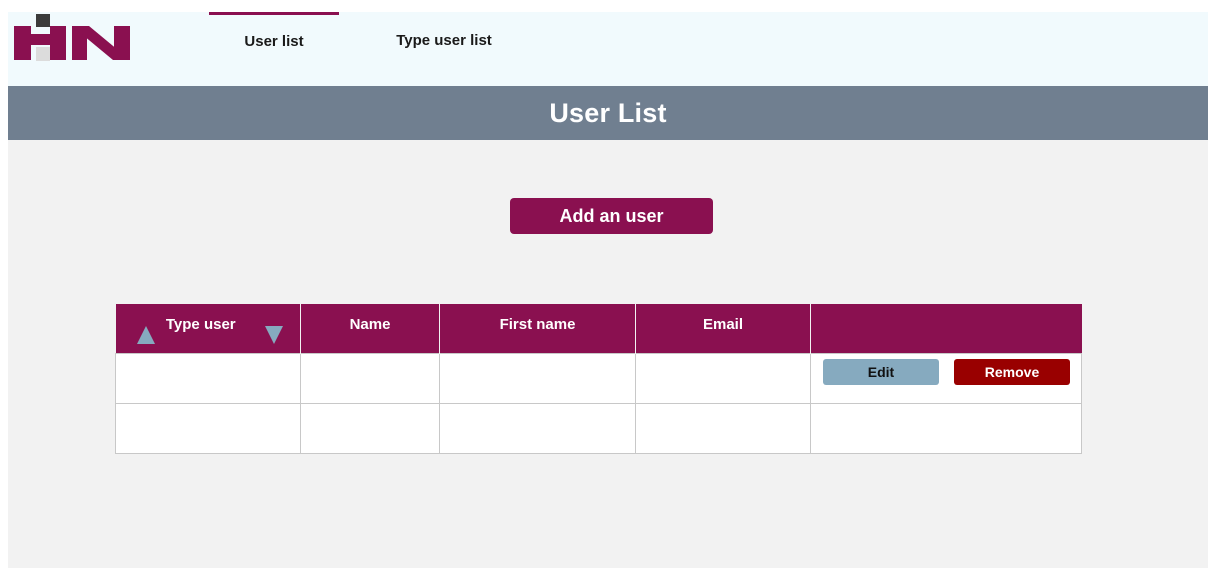  I want to click on column-header-email: Email, so click(723, 328).